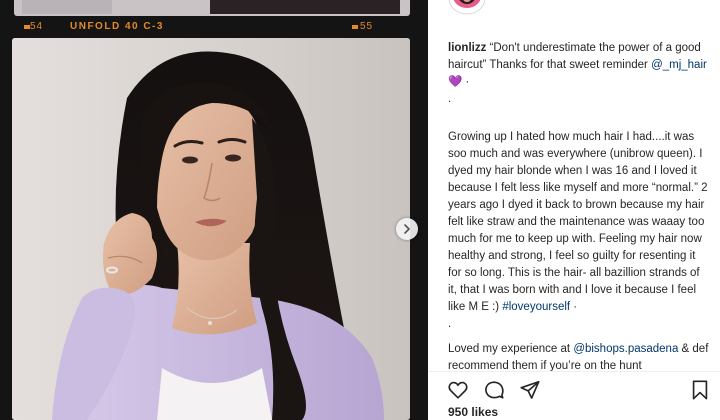  Describe the element at coordinates (679, 65) in the screenshot. I see `mention-link: @_mj_hair` at that location.